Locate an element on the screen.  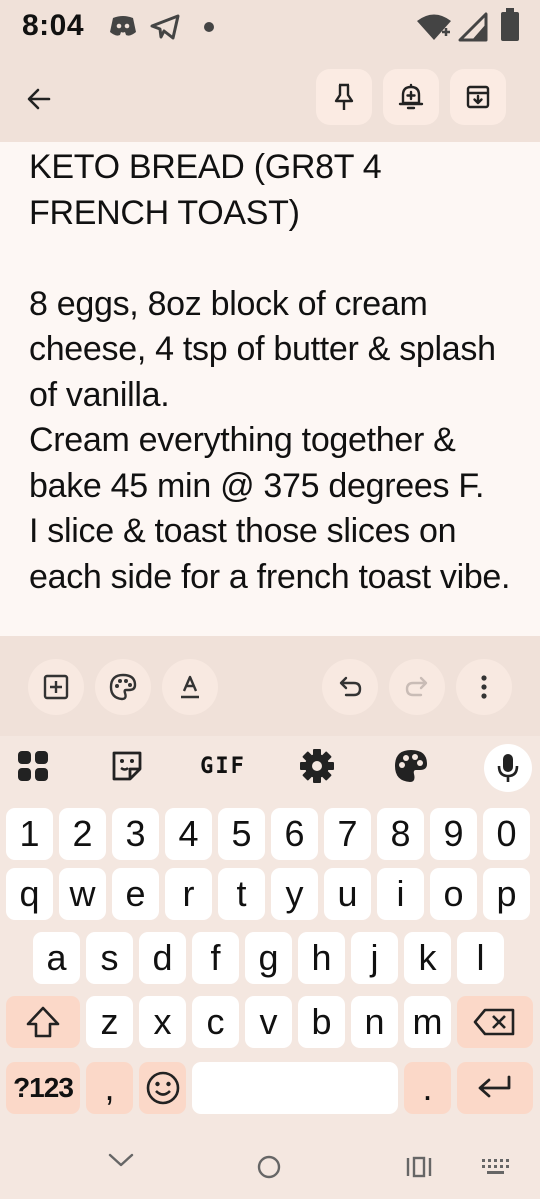
key-w: w is located at coordinates (82, 894).